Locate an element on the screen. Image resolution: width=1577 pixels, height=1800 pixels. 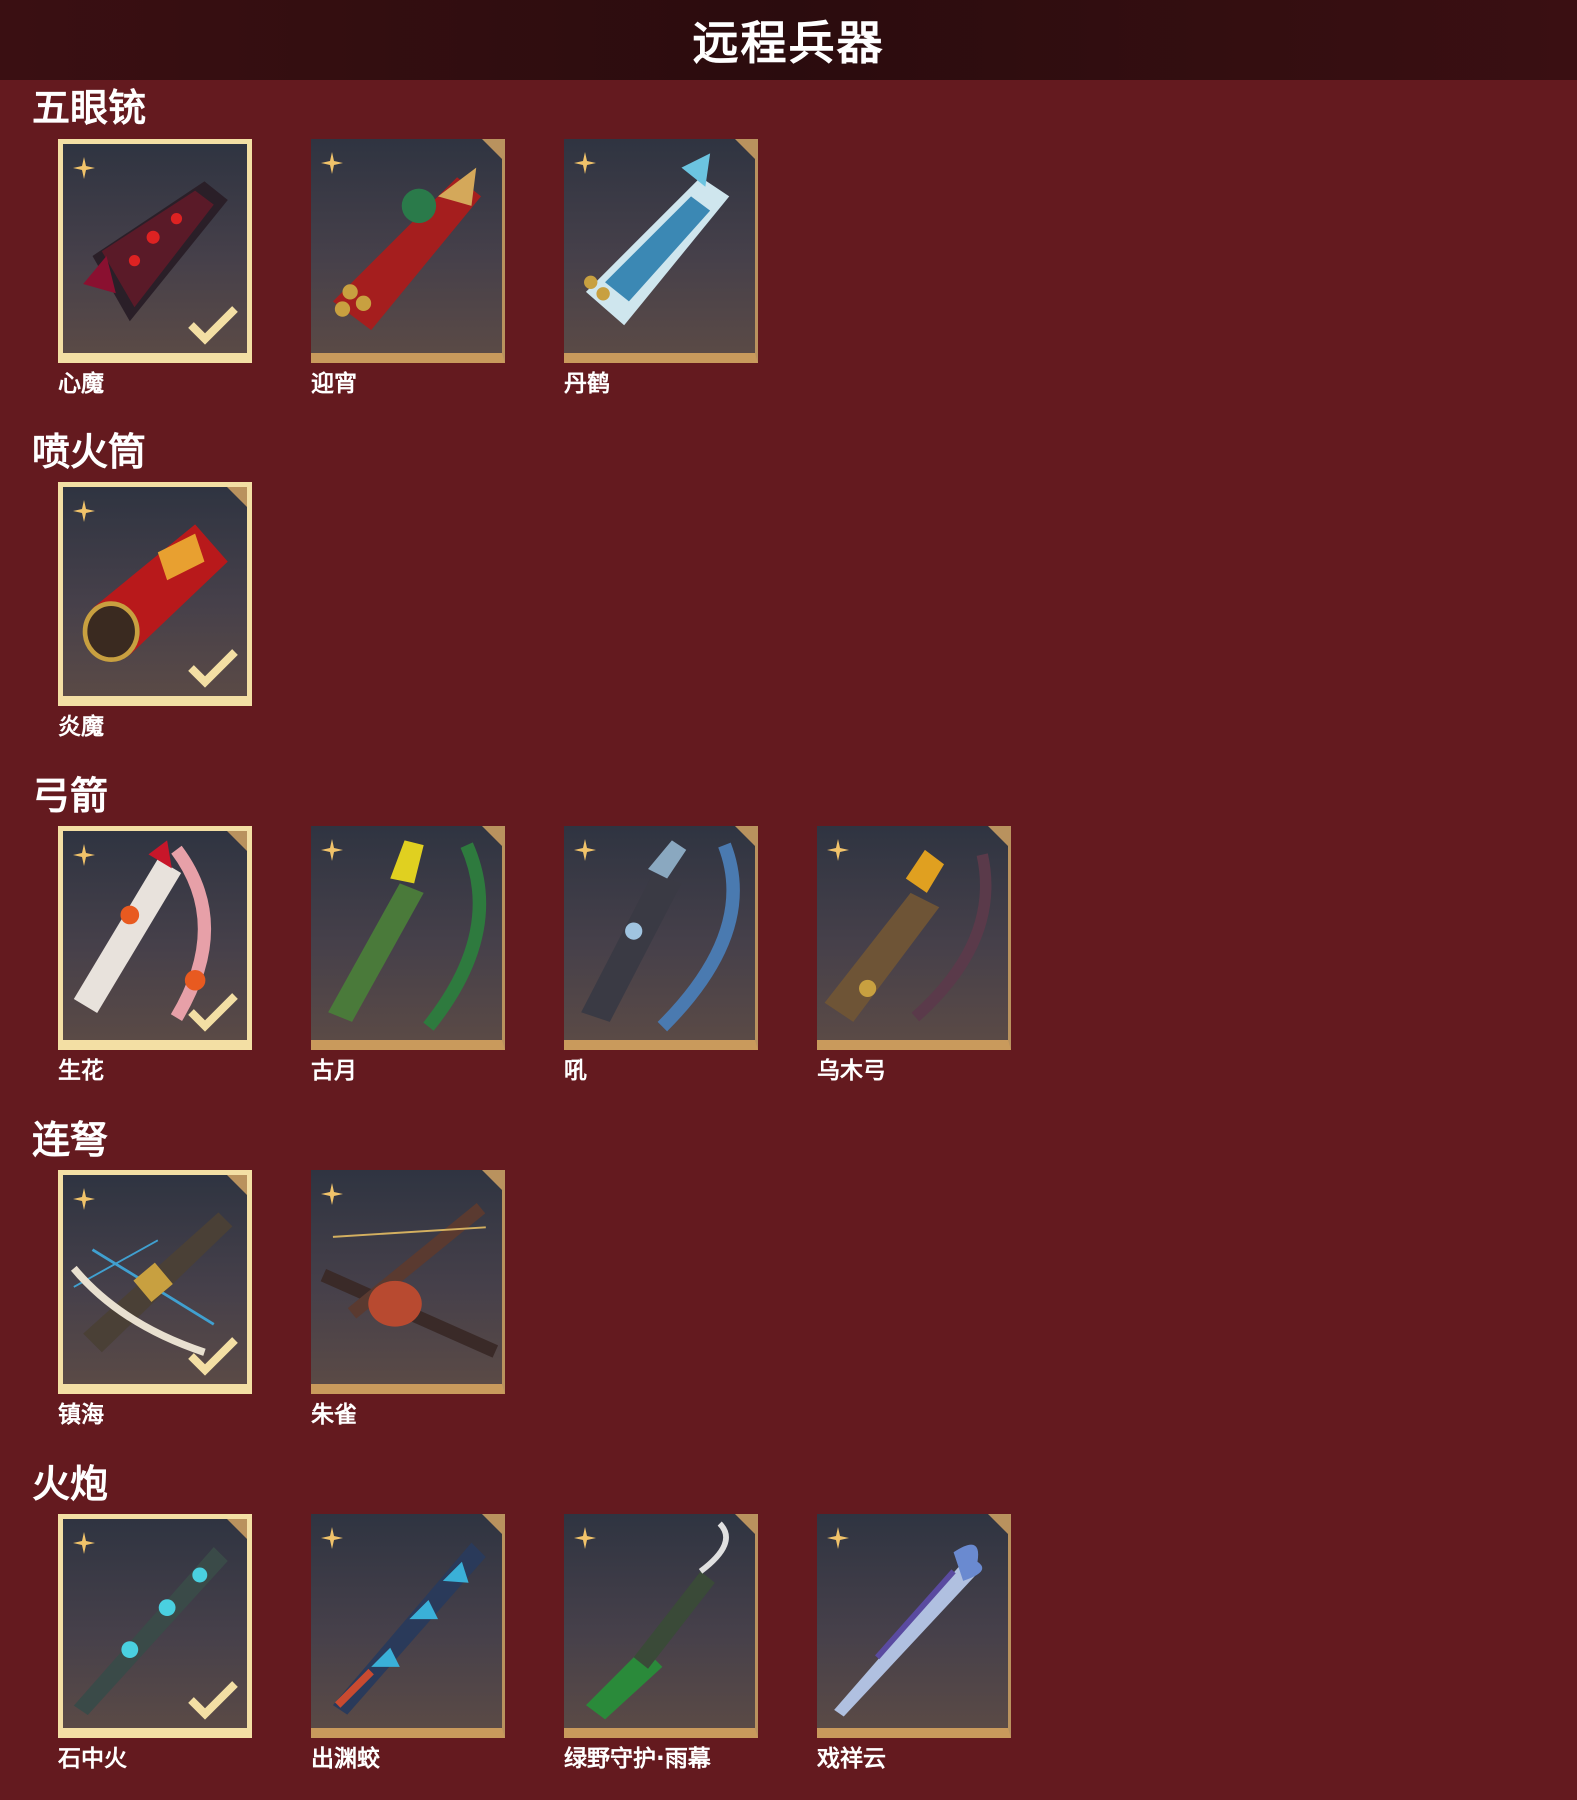
weapon-item-yingxiao: 迎宵 is located at coordinates (408, 269).